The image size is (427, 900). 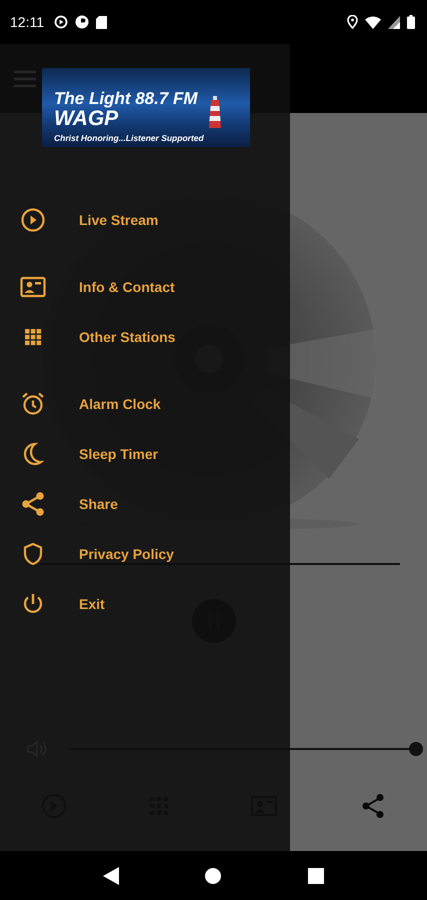 What do you see at coordinates (145, 604) in the screenshot?
I see `menu-item: Exit` at bounding box center [145, 604].